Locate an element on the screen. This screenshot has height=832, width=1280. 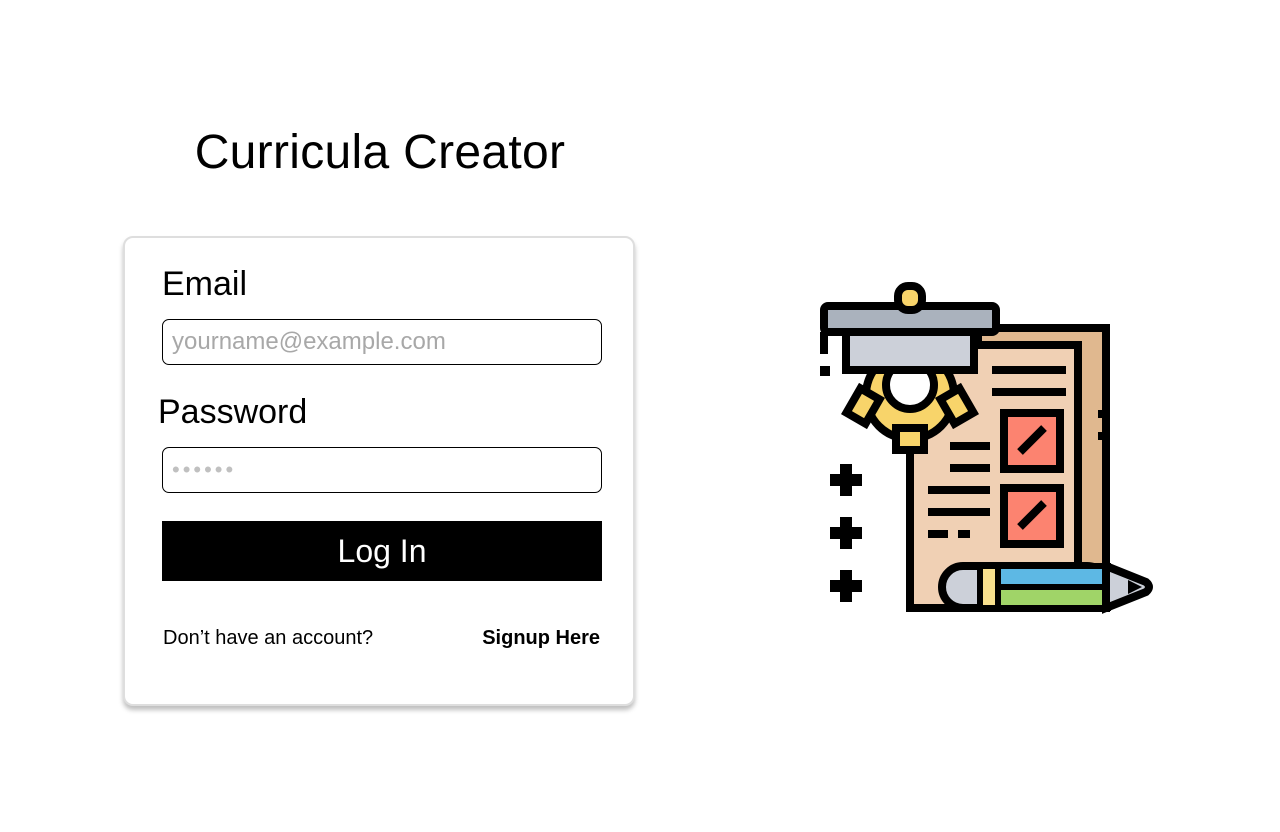
login-button: Log In is located at coordinates (382, 551).